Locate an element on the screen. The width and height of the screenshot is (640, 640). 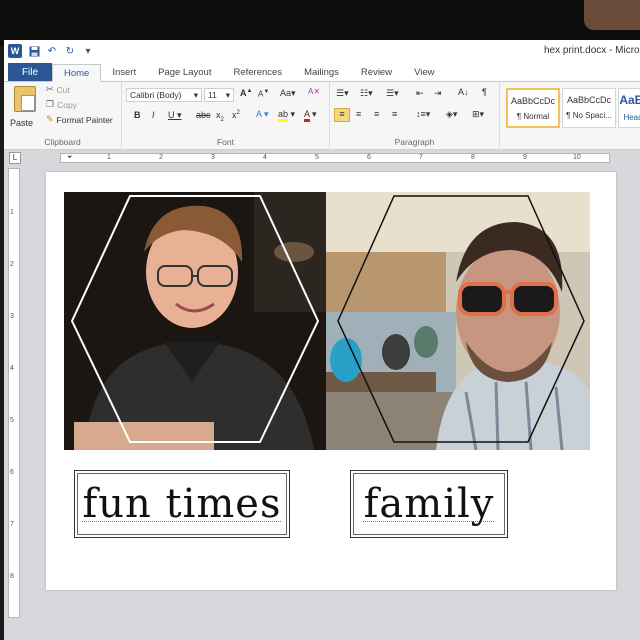
superscript-button: x2 is located at coordinates (236, 115).